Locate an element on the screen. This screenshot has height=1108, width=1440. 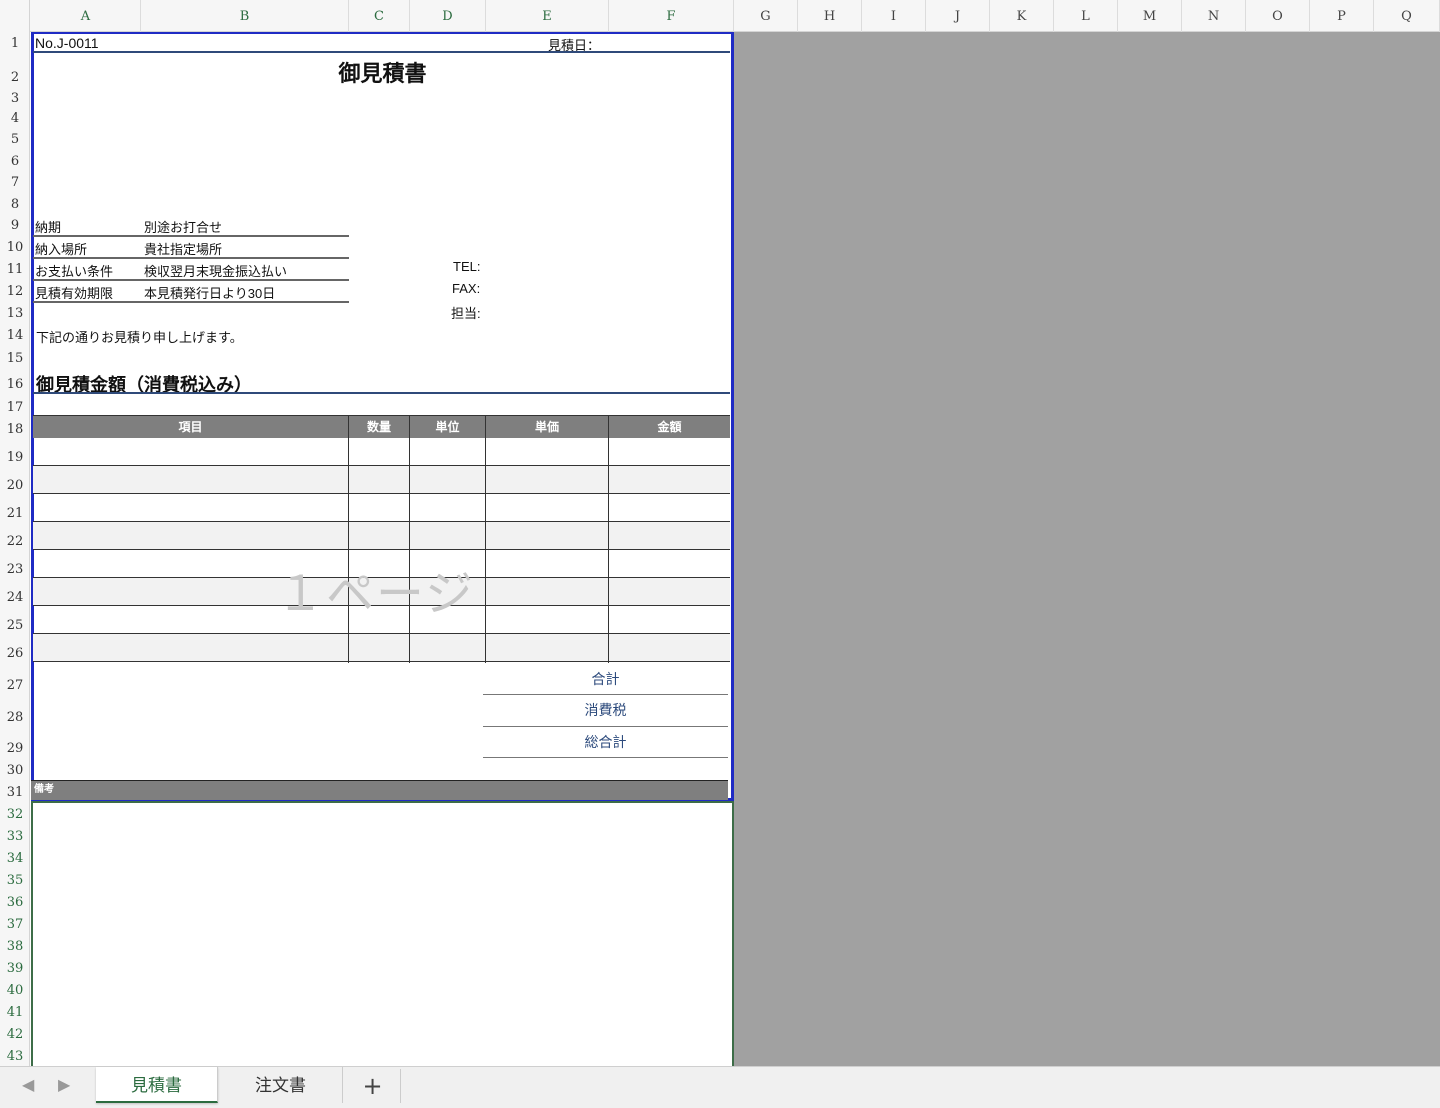
term-value-payment: 検収翌月末現金振込払い is located at coordinates (215, 270).